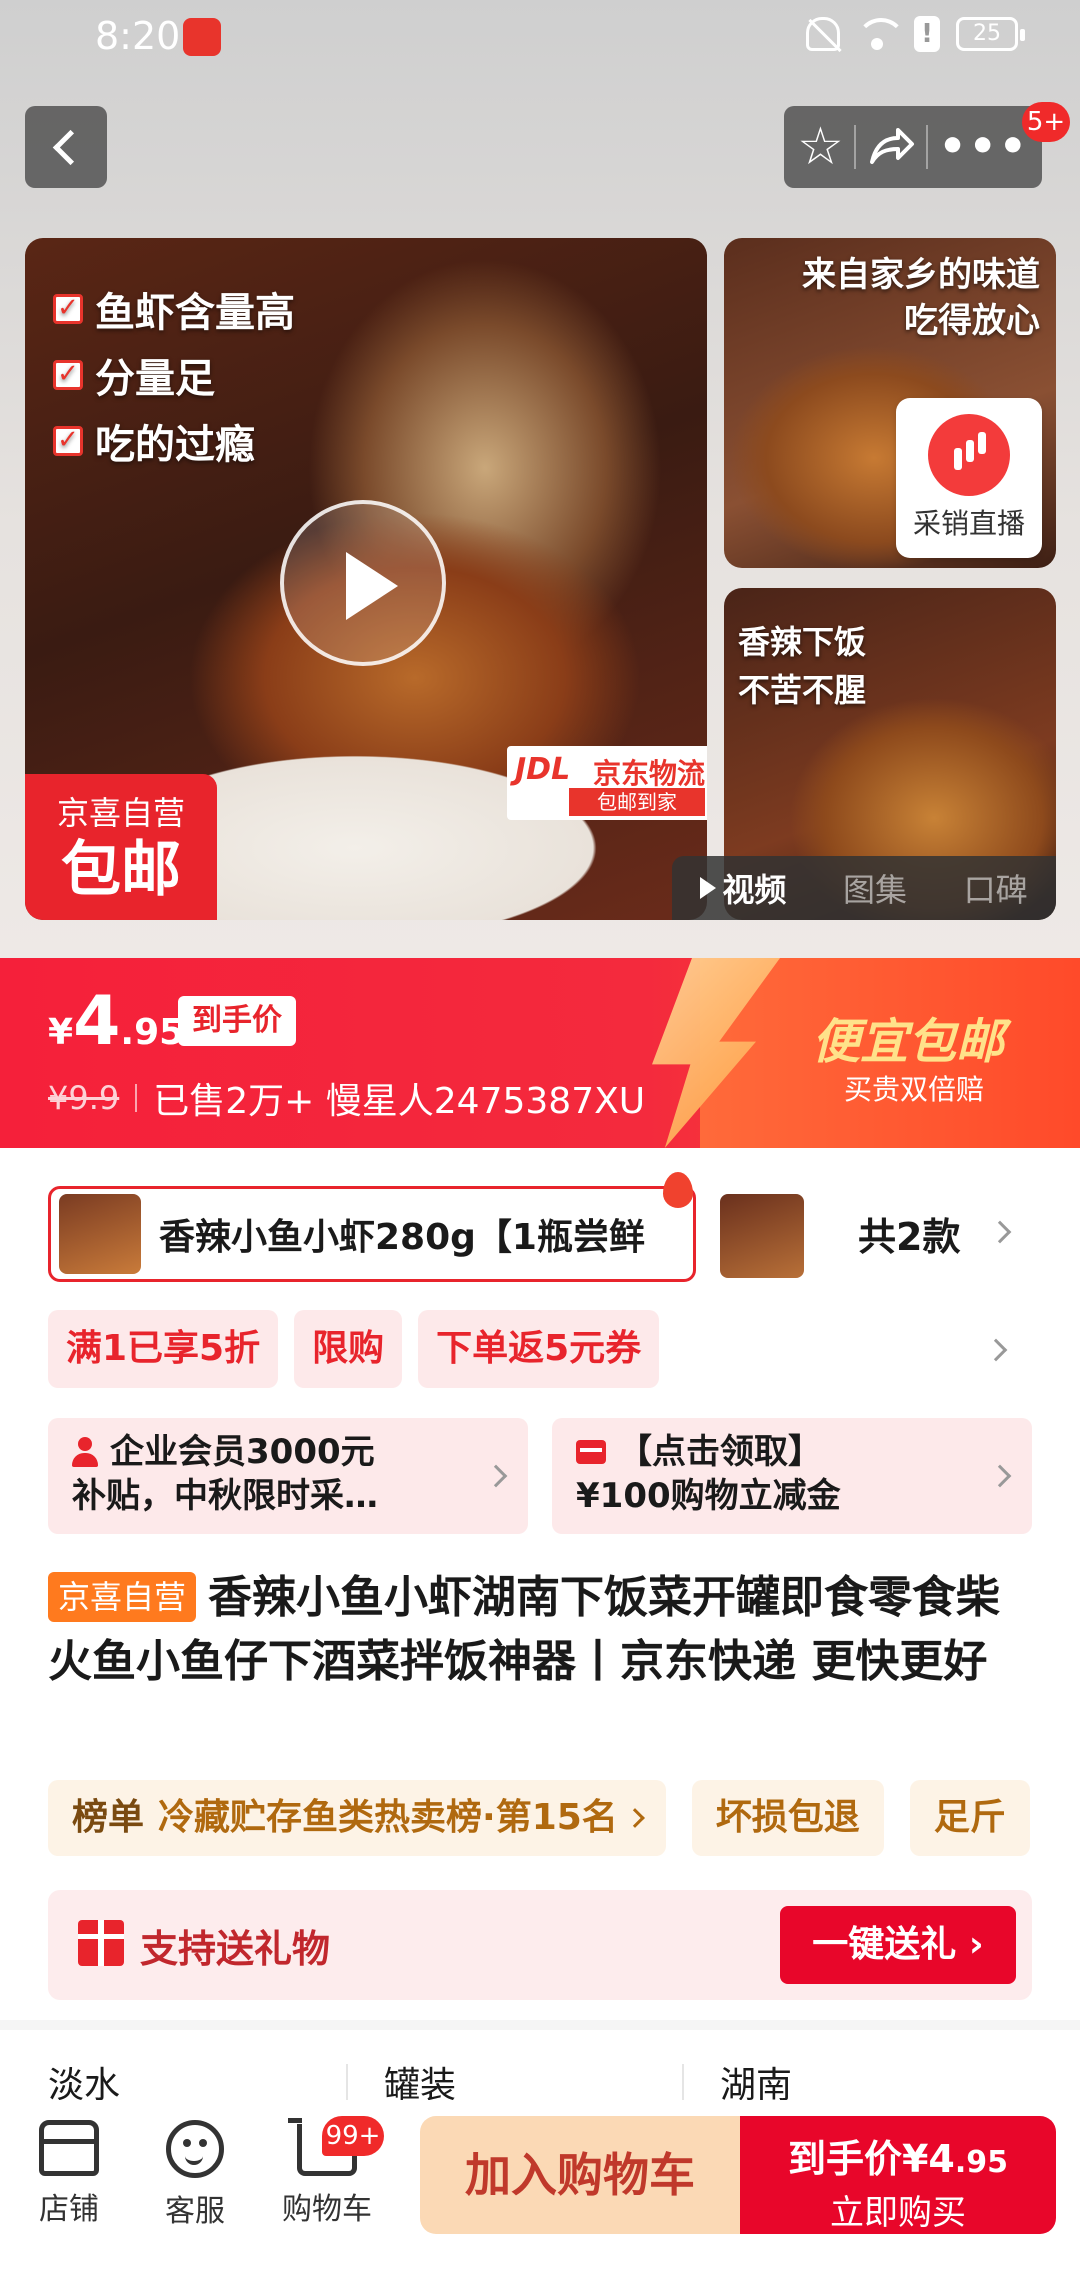 This screenshot has height=2280, width=1080. What do you see at coordinates (649, 773) in the screenshot?
I see `jdl-text: 京东物流` at bounding box center [649, 773].